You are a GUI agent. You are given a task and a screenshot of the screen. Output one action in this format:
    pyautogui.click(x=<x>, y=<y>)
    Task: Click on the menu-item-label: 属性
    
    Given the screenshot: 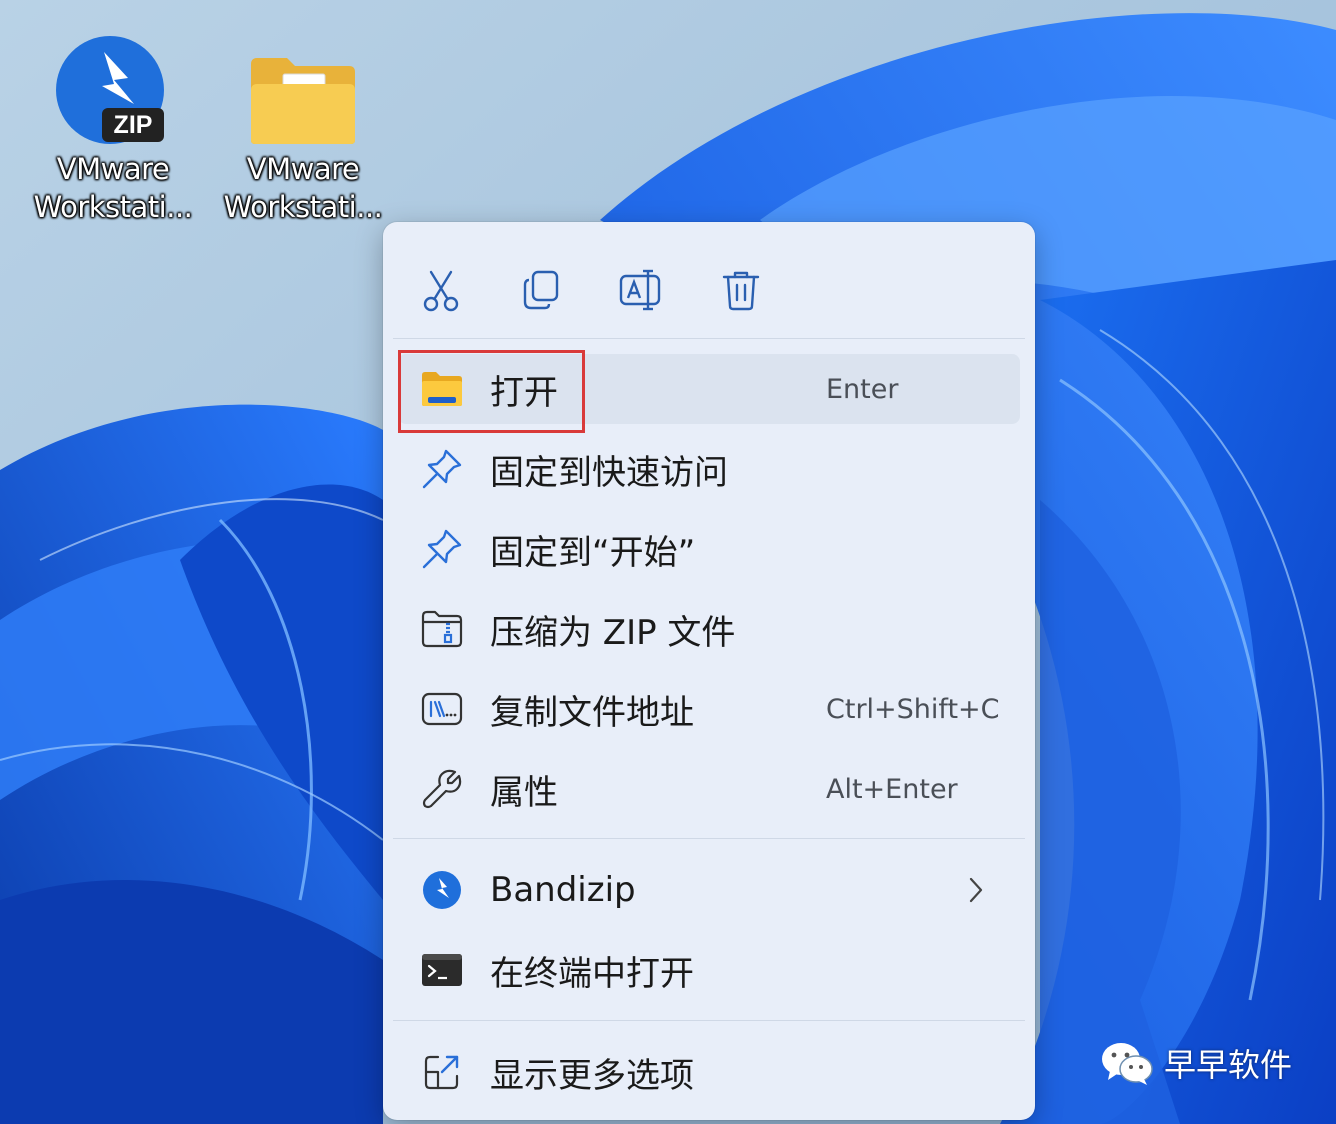 What is the action you would take?
    pyautogui.click(x=524, y=792)
    